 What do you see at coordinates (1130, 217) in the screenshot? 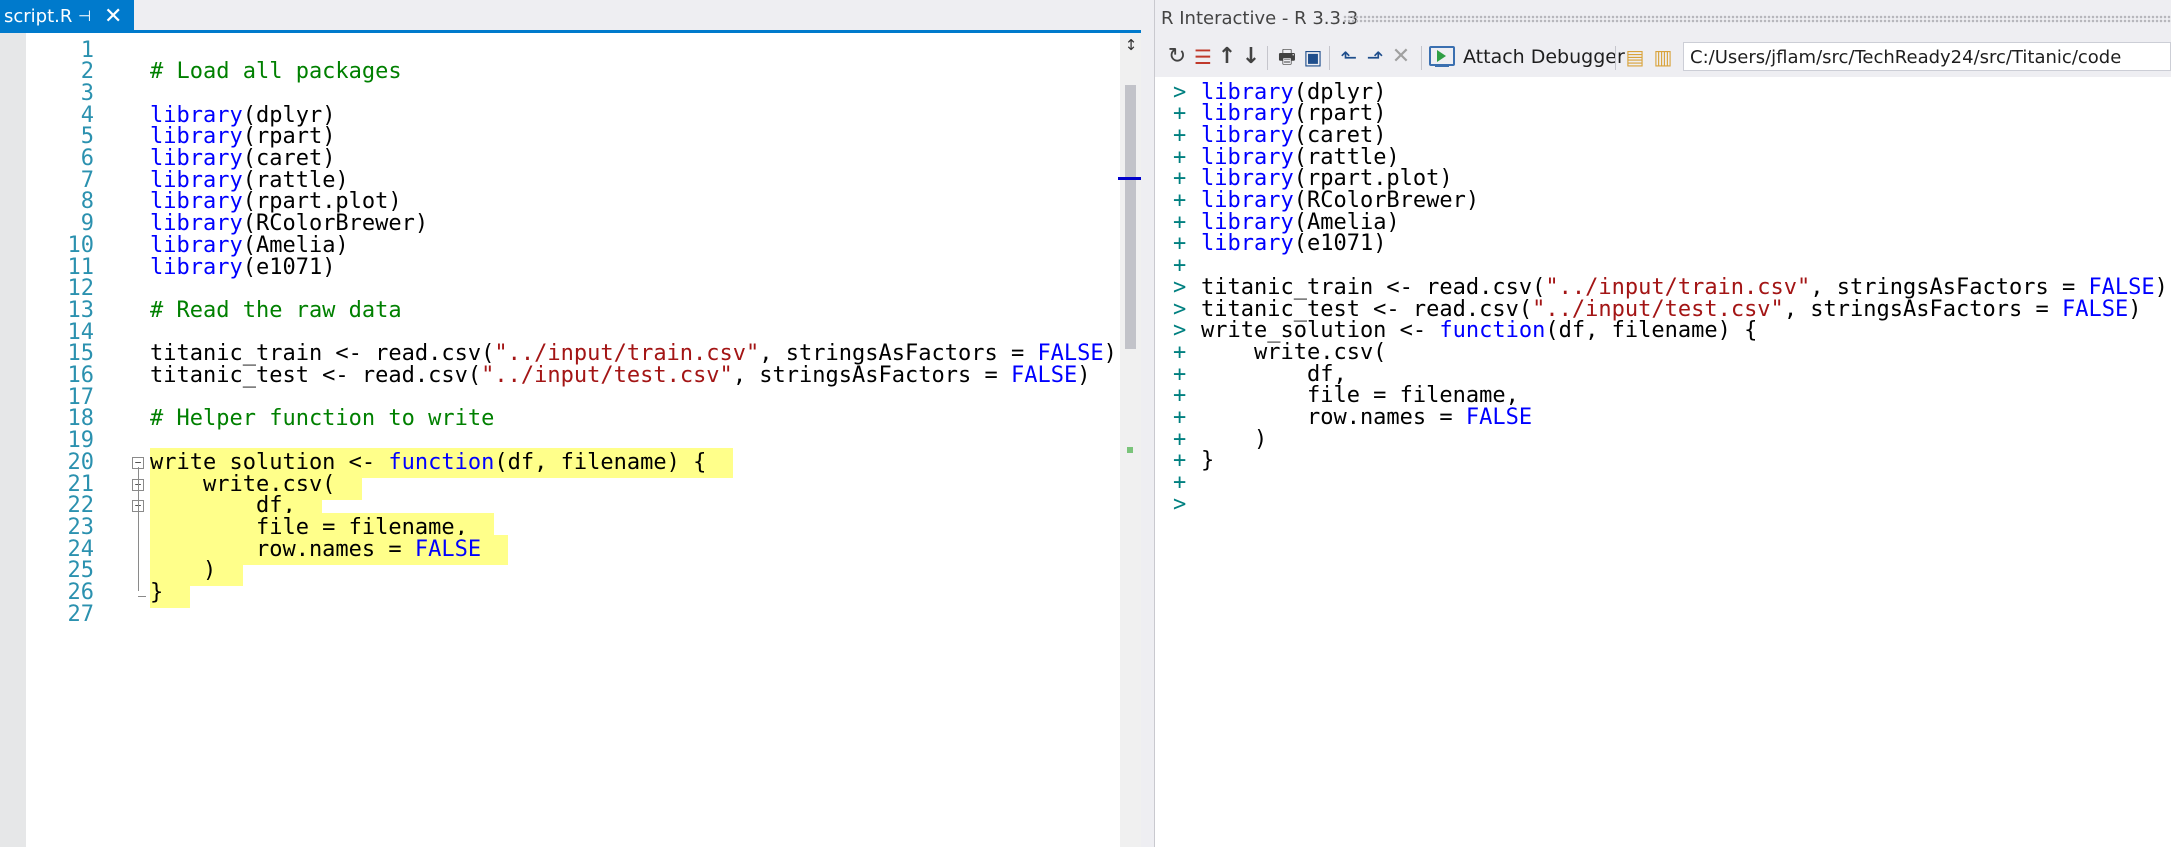
I see `scrollbar-thumb` at bounding box center [1130, 217].